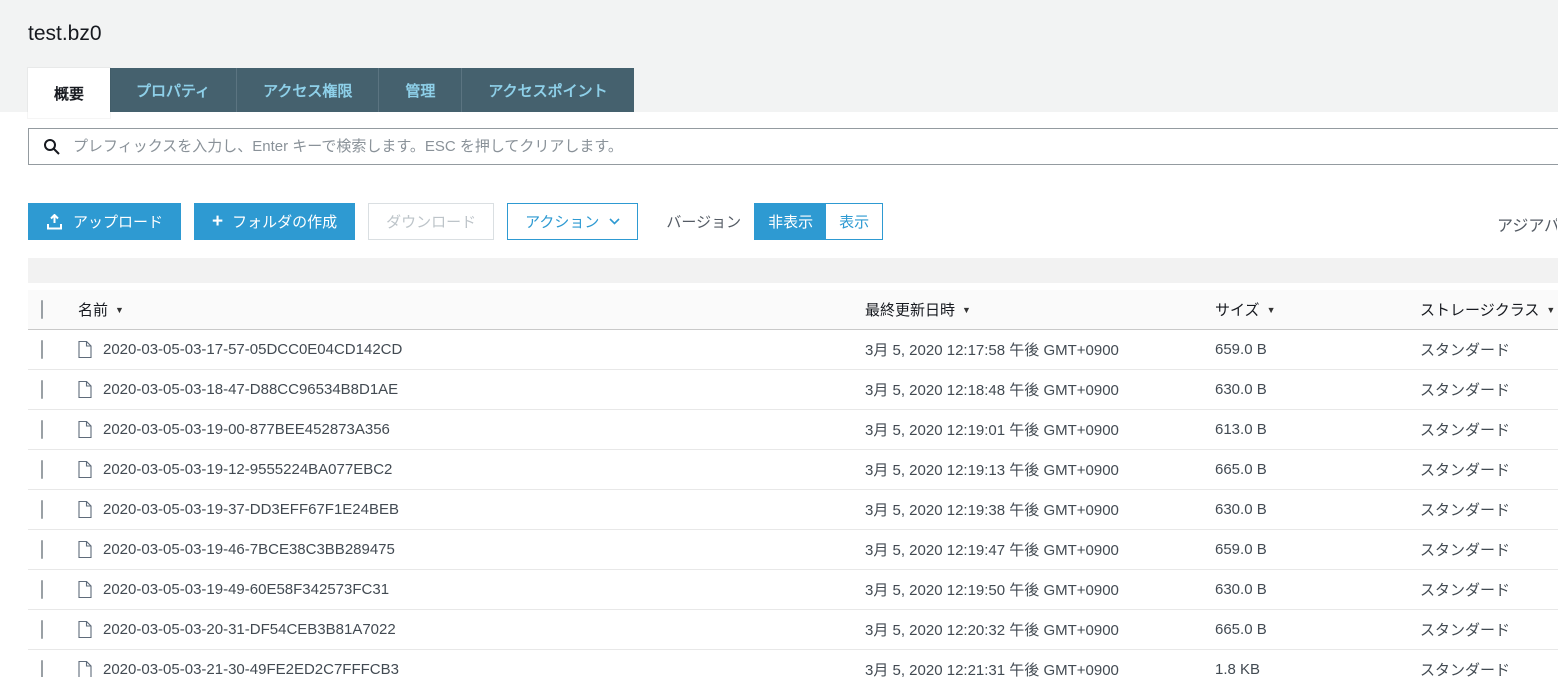 This screenshot has height=677, width=1558. Describe the element at coordinates (285, 222) in the screenshot. I see `create-folder-button-label: フォルダの作成` at that location.